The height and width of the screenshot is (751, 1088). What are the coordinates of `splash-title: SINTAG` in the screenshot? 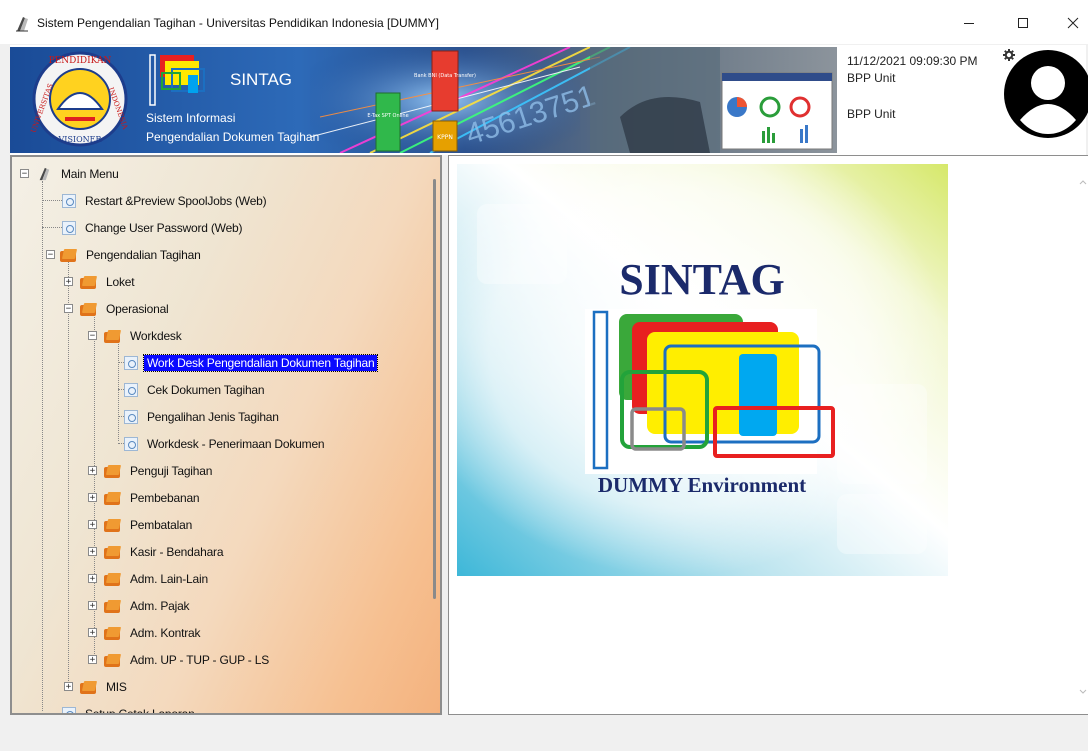 It's located at (701, 279).